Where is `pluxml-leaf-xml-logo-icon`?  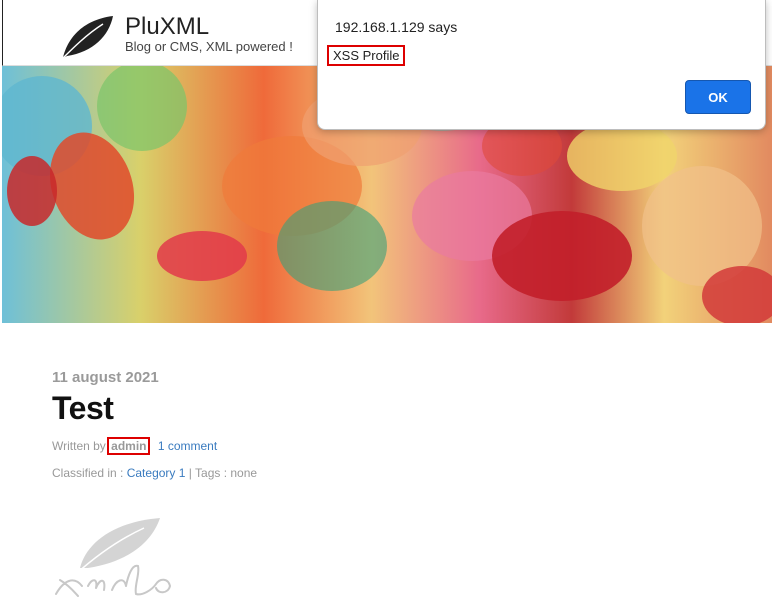 pluxml-leaf-xml-logo-icon is located at coordinates (113, 557).